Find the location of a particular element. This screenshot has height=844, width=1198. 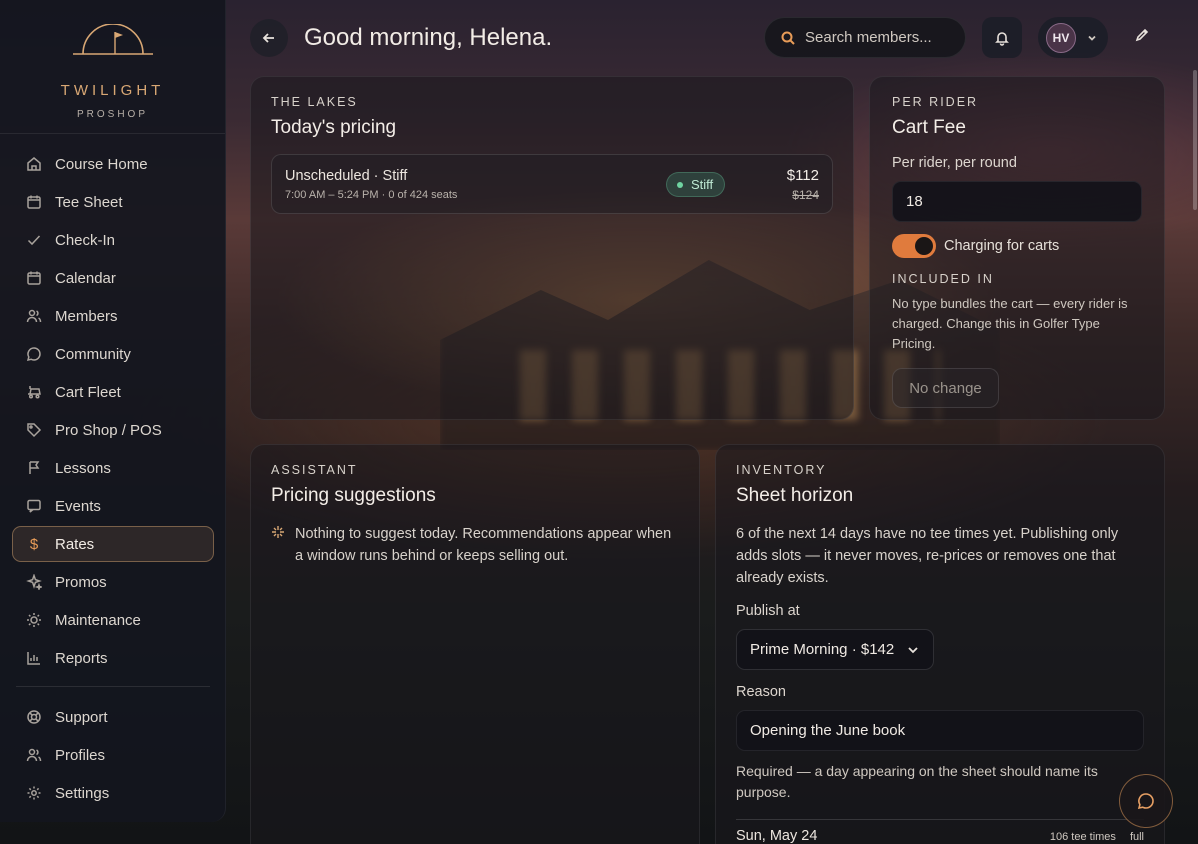

sidebar-item-label: Pro Shop / POS is located at coordinates (108, 430).